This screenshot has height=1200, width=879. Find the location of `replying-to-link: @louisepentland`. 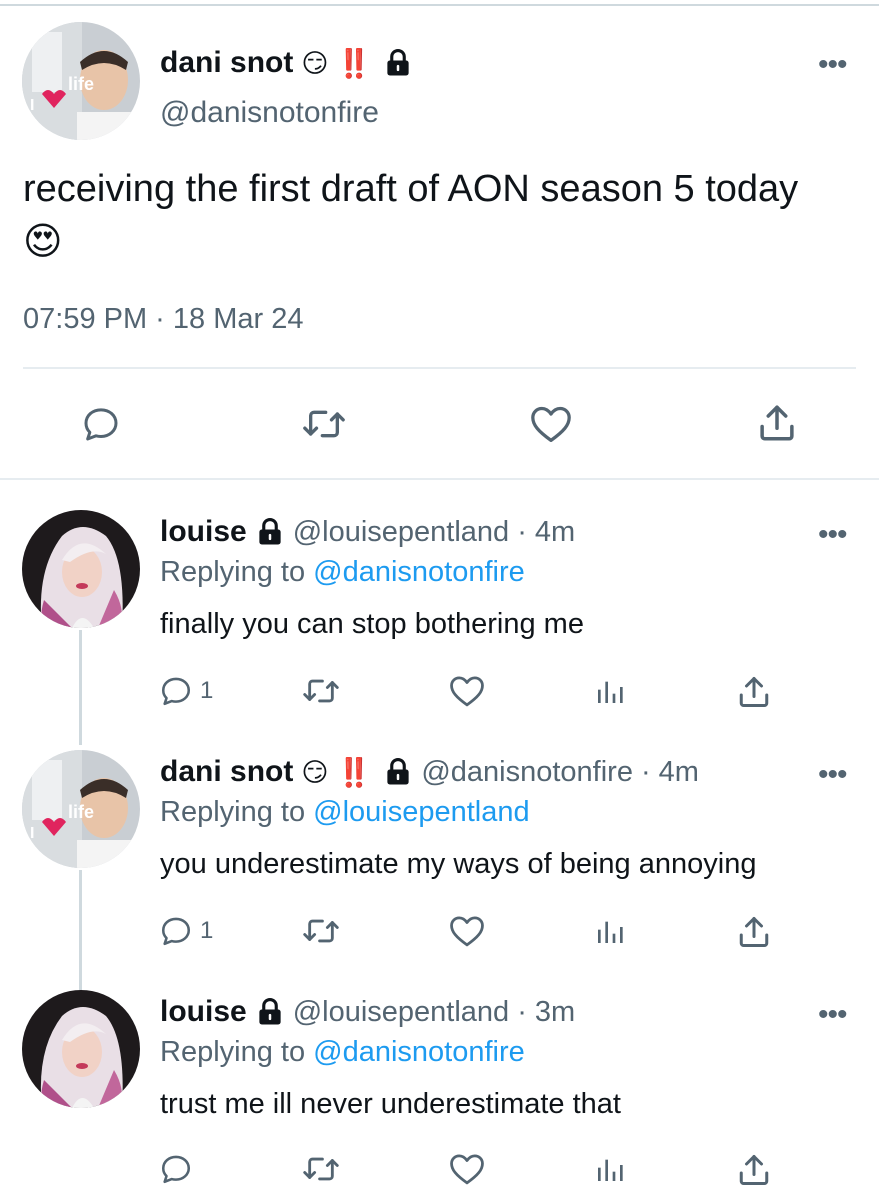

replying-to-link: @louisepentland is located at coordinates (421, 812).